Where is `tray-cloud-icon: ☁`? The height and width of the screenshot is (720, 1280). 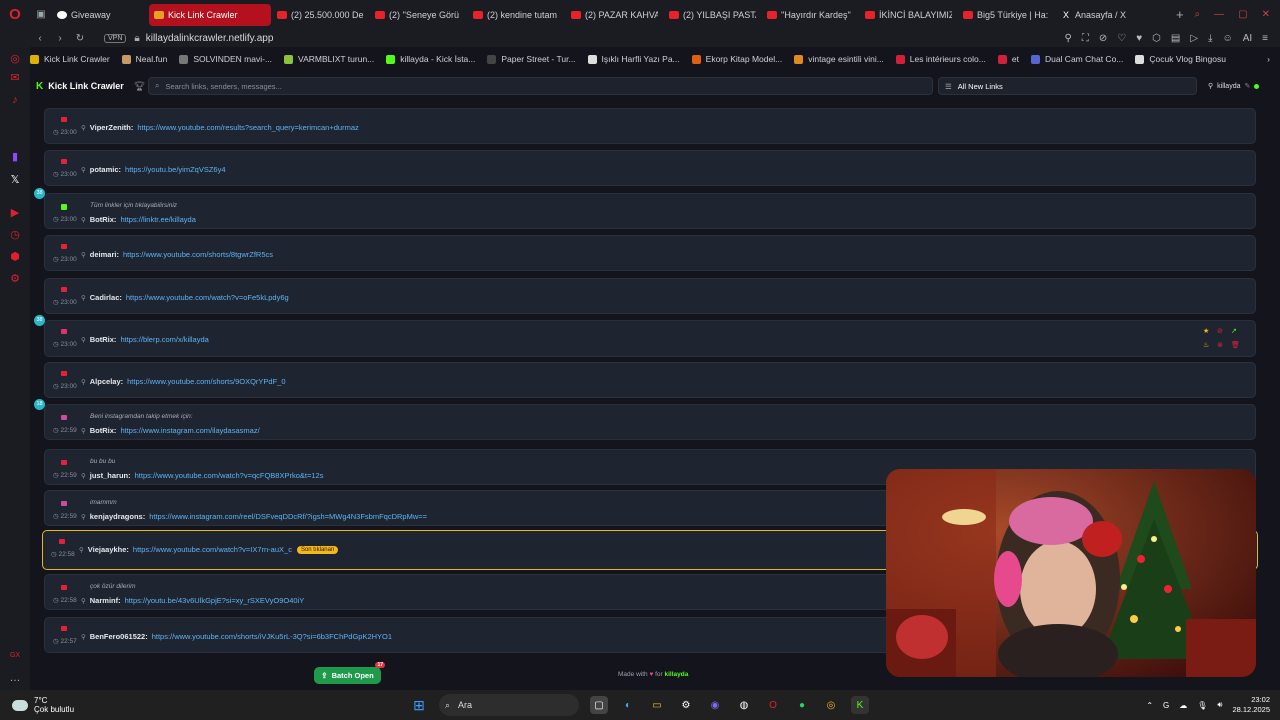
tray-cloud-icon: ☁ is located at coordinates (1183, 705).